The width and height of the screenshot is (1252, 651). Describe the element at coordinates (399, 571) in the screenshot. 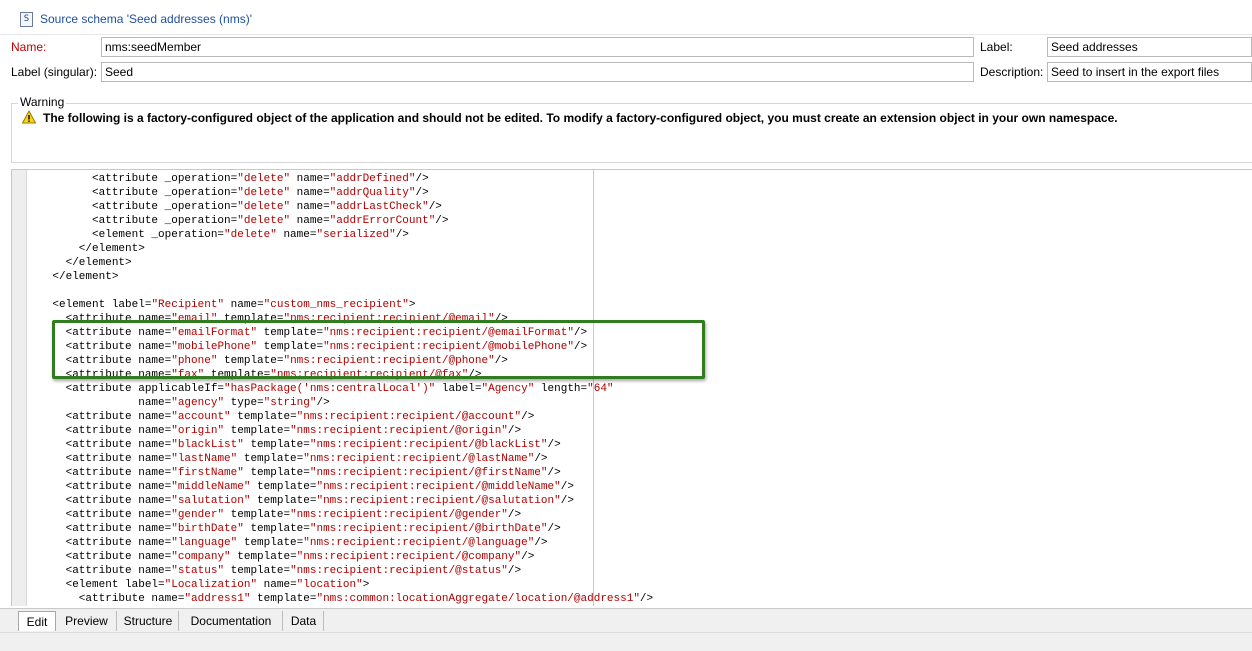

I see `code-token: "nms:recipient:recipient/@status"` at that location.